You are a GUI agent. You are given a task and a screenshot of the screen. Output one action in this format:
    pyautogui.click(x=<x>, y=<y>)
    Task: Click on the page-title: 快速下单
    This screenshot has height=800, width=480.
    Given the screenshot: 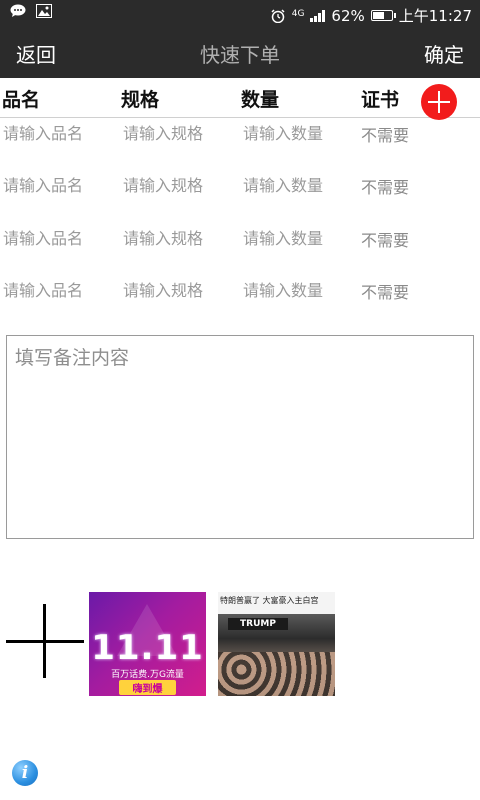 What is the action you would take?
    pyautogui.click(x=240, y=55)
    